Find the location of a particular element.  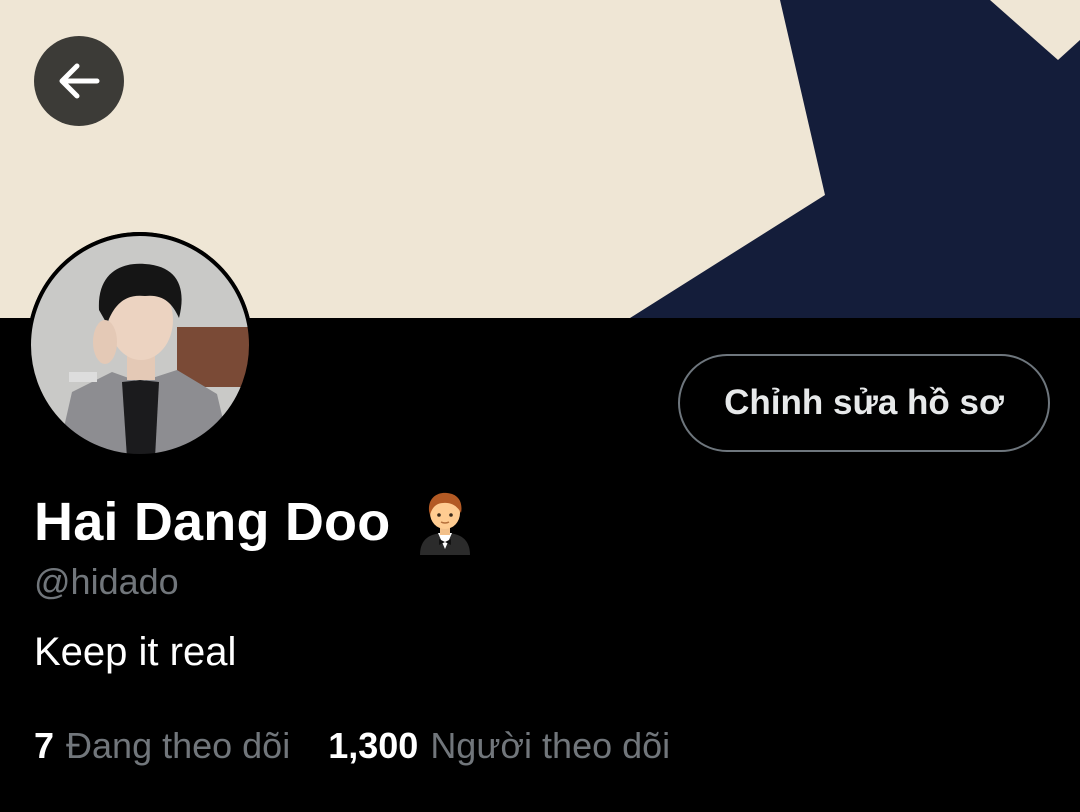

profile-stats: 7 Đang theo dõi 1,300 Người theo dõi is located at coordinates (352, 746).